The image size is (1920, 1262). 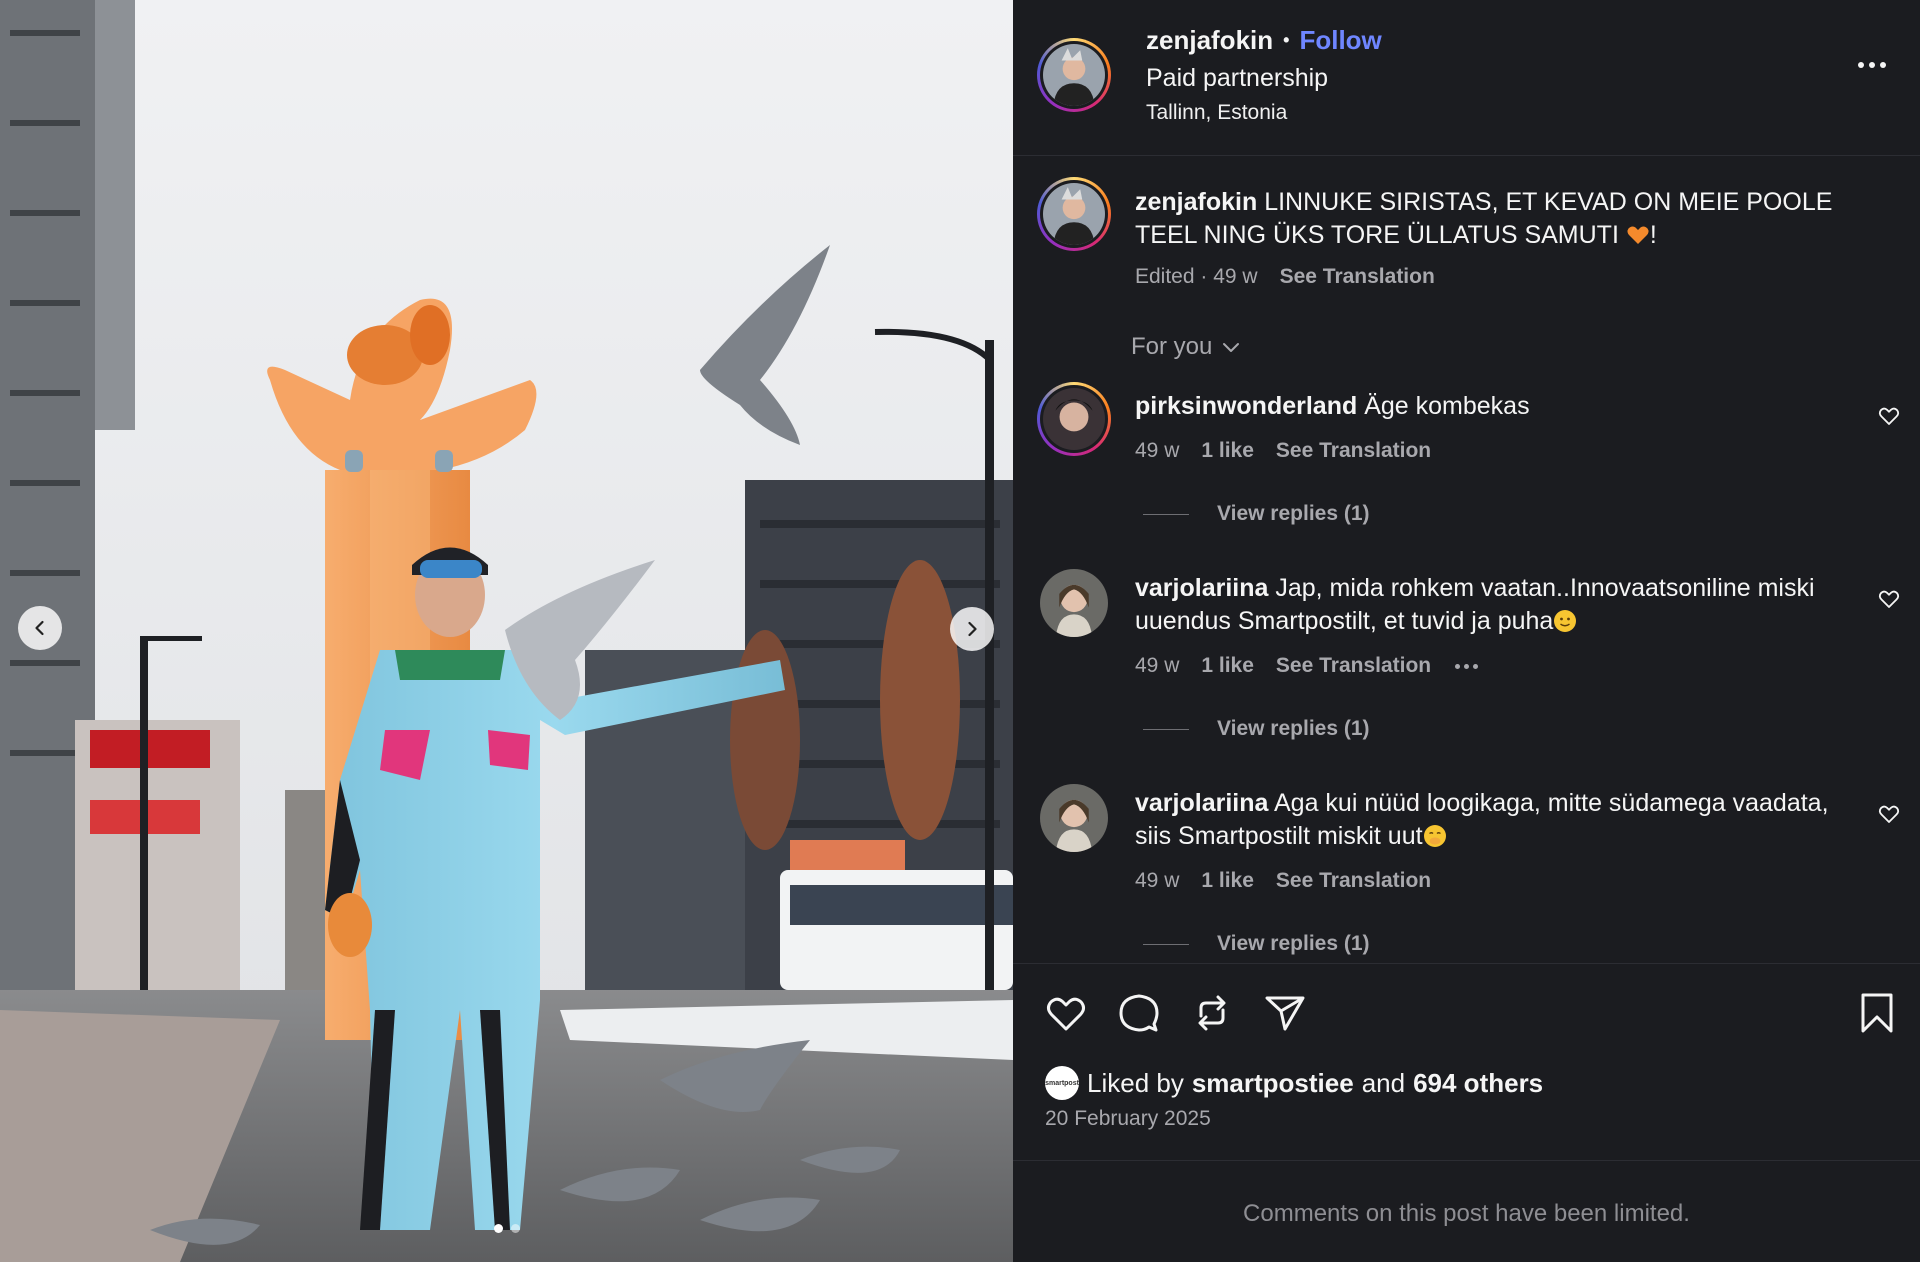 I want to click on liker-avatar: smartpost, so click(x=1062, y=1083).